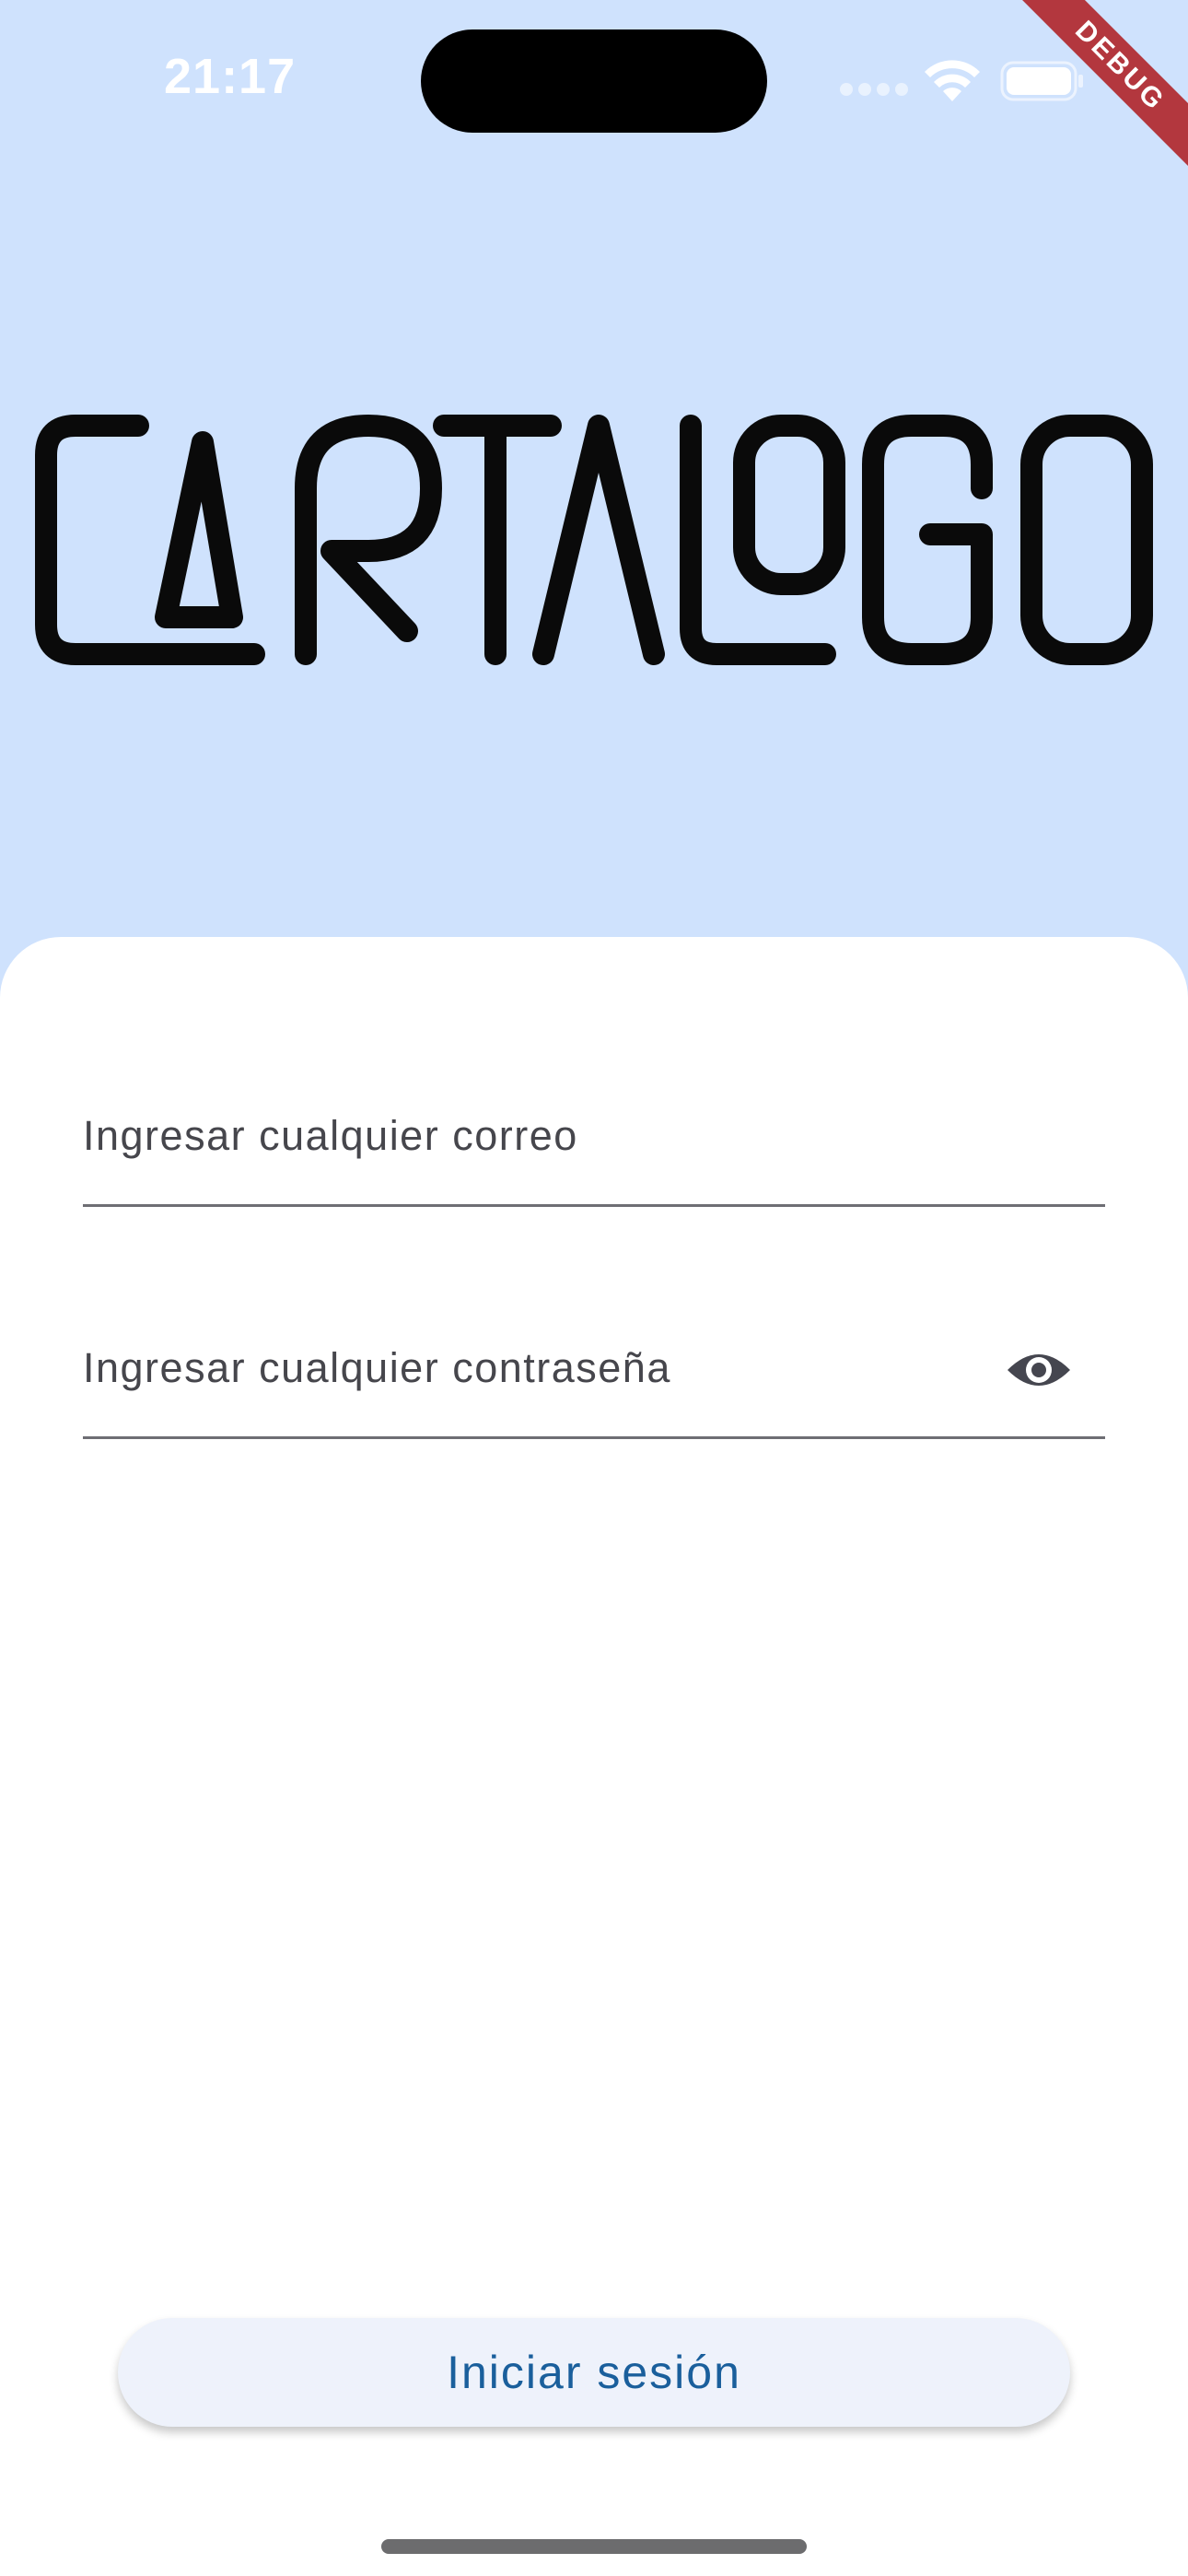 This screenshot has width=1188, height=2576. What do you see at coordinates (594, 2546) in the screenshot?
I see `home-indicator` at bounding box center [594, 2546].